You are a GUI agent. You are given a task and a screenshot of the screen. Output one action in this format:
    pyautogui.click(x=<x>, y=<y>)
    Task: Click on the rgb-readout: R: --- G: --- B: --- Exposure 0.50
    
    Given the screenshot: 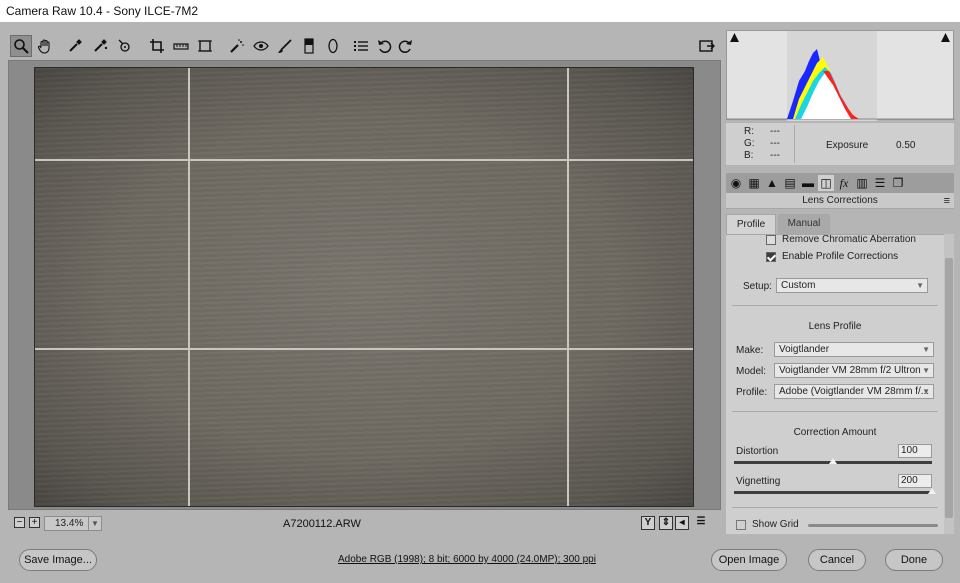 What is the action you would take?
    pyautogui.click(x=840, y=144)
    